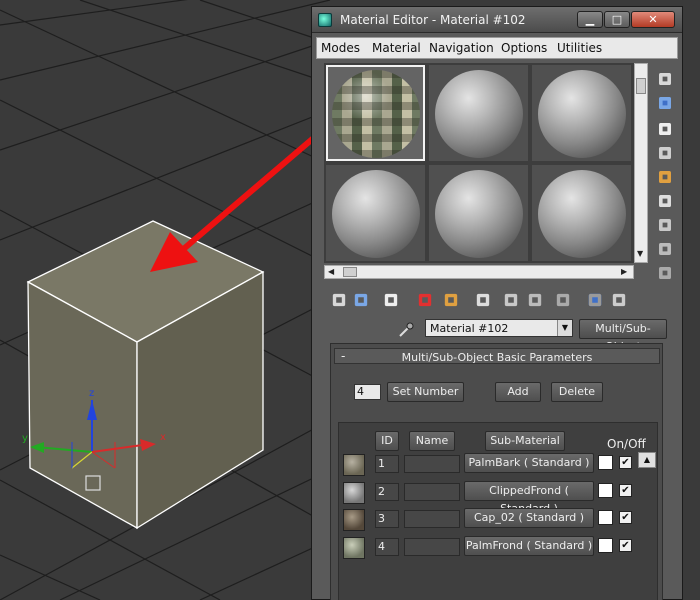 This screenshot has width=700, height=600. I want to click on delete-button: Delete, so click(577, 392).